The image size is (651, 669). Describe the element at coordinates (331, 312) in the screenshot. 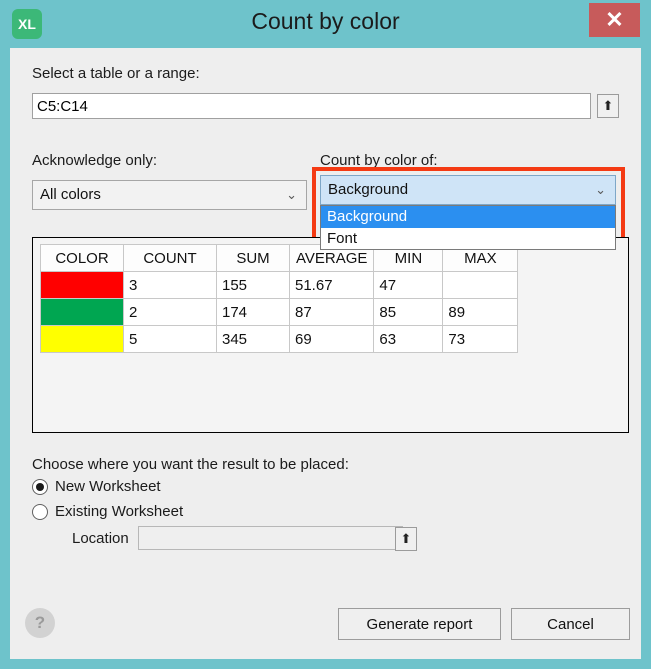

I see `cell-average: 87` at that location.